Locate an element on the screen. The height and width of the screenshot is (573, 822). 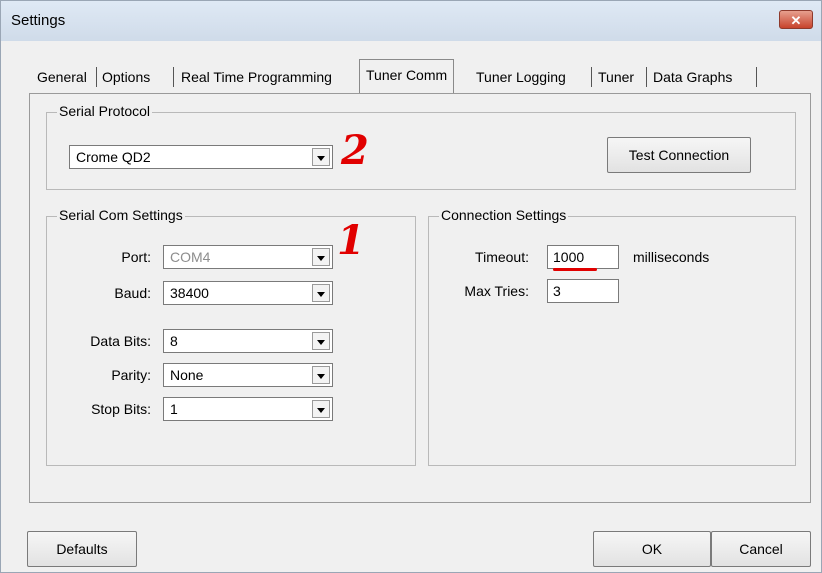
tab-tuner-comm: Tuner Comm is located at coordinates (407, 76).